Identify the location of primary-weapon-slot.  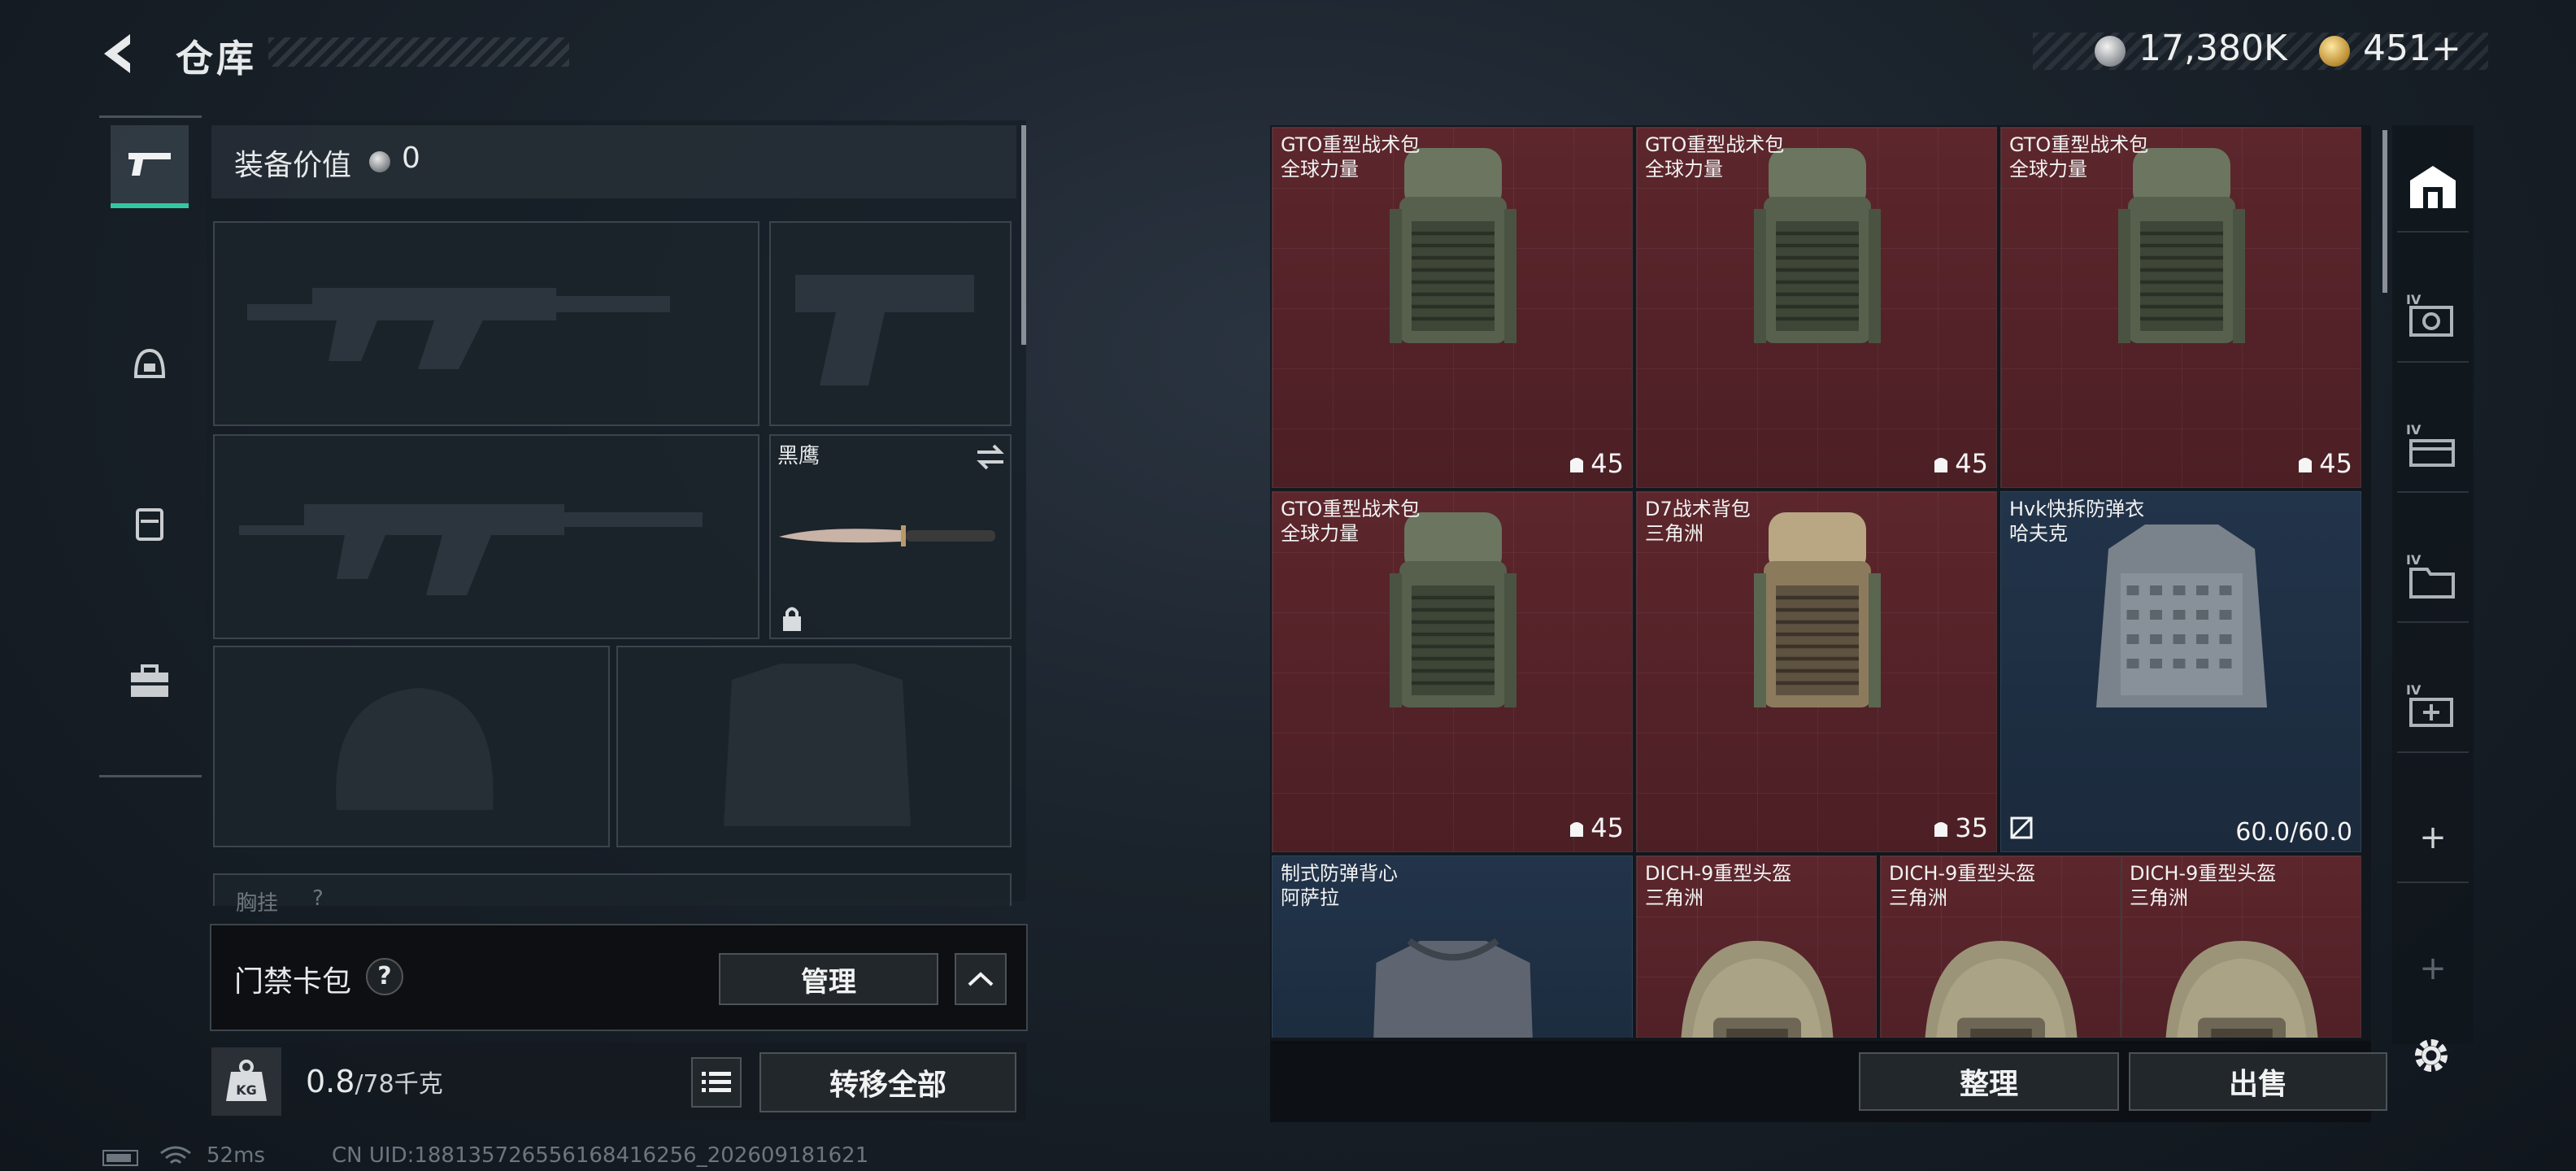
(486, 323).